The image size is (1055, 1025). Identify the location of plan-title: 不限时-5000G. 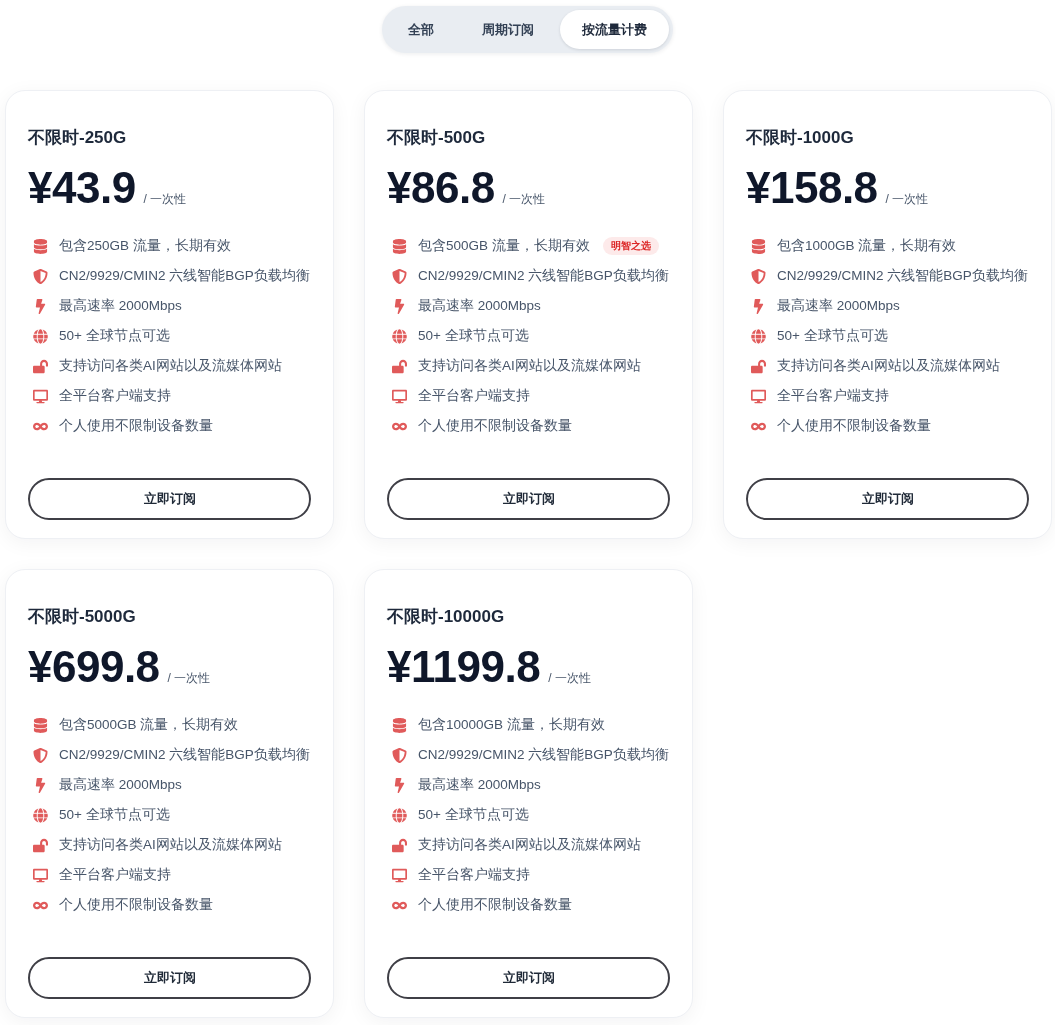
(82, 617).